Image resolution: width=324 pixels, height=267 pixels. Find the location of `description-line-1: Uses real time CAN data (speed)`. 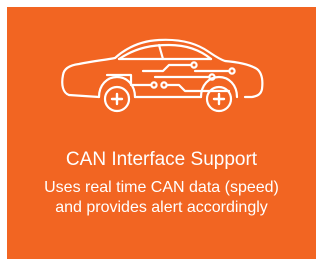

description-line-1: Uses real time CAN data (speed) is located at coordinates (161, 187).